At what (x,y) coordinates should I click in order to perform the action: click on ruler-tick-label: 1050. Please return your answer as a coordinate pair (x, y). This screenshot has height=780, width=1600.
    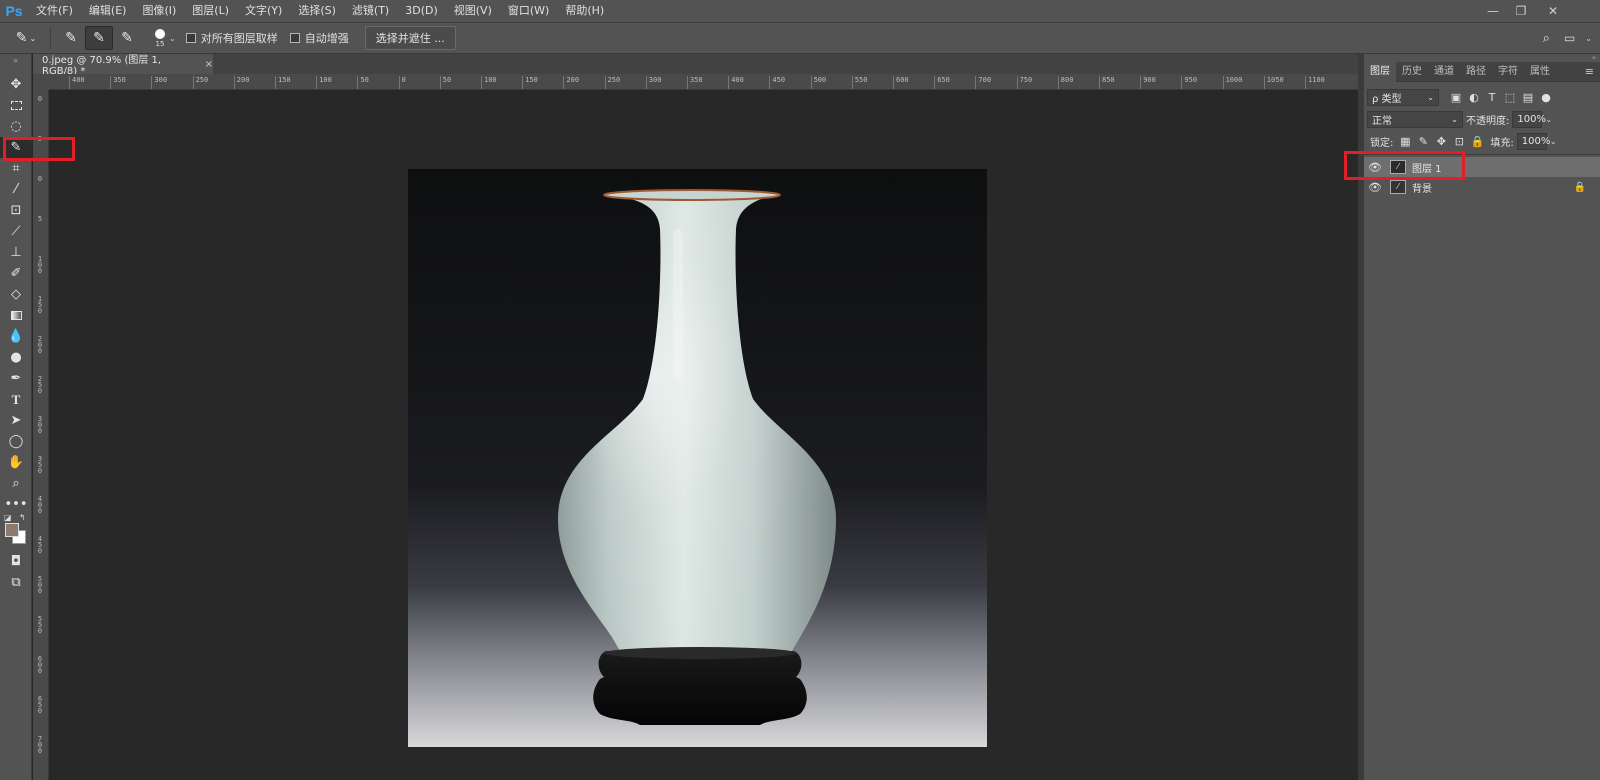
    Looking at the image, I should click on (1273, 82).